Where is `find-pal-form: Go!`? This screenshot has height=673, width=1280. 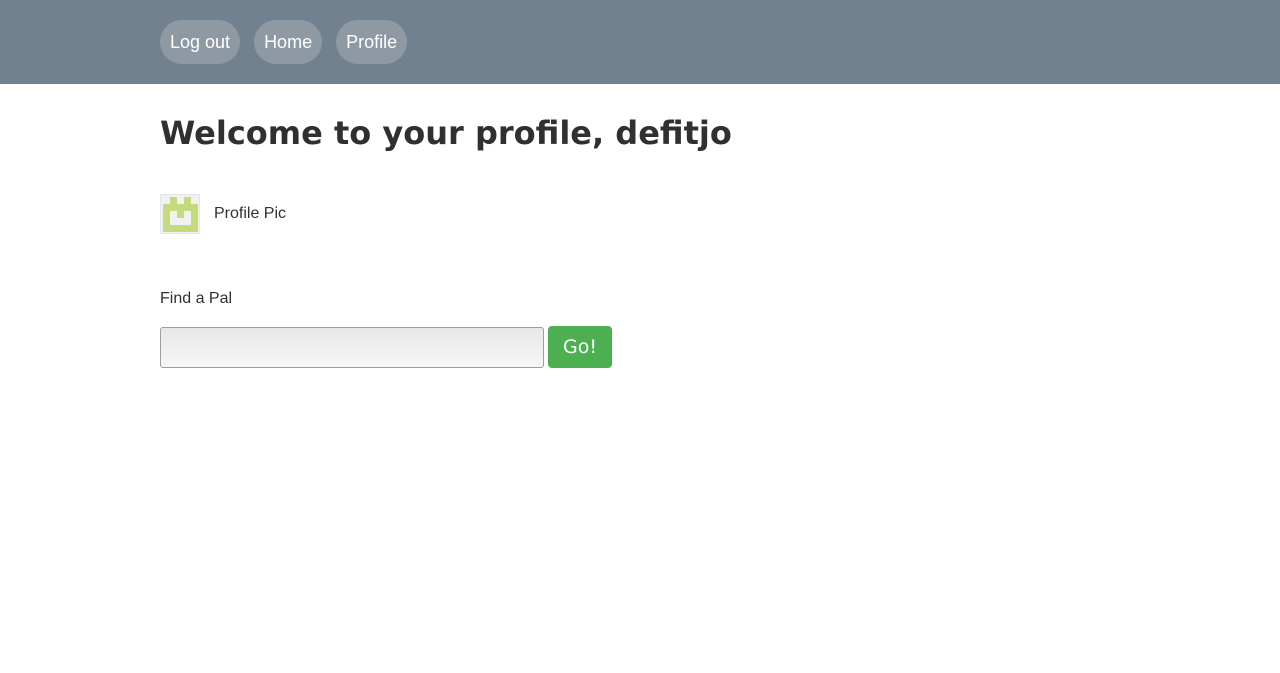
find-pal-form: Go! is located at coordinates (386, 347).